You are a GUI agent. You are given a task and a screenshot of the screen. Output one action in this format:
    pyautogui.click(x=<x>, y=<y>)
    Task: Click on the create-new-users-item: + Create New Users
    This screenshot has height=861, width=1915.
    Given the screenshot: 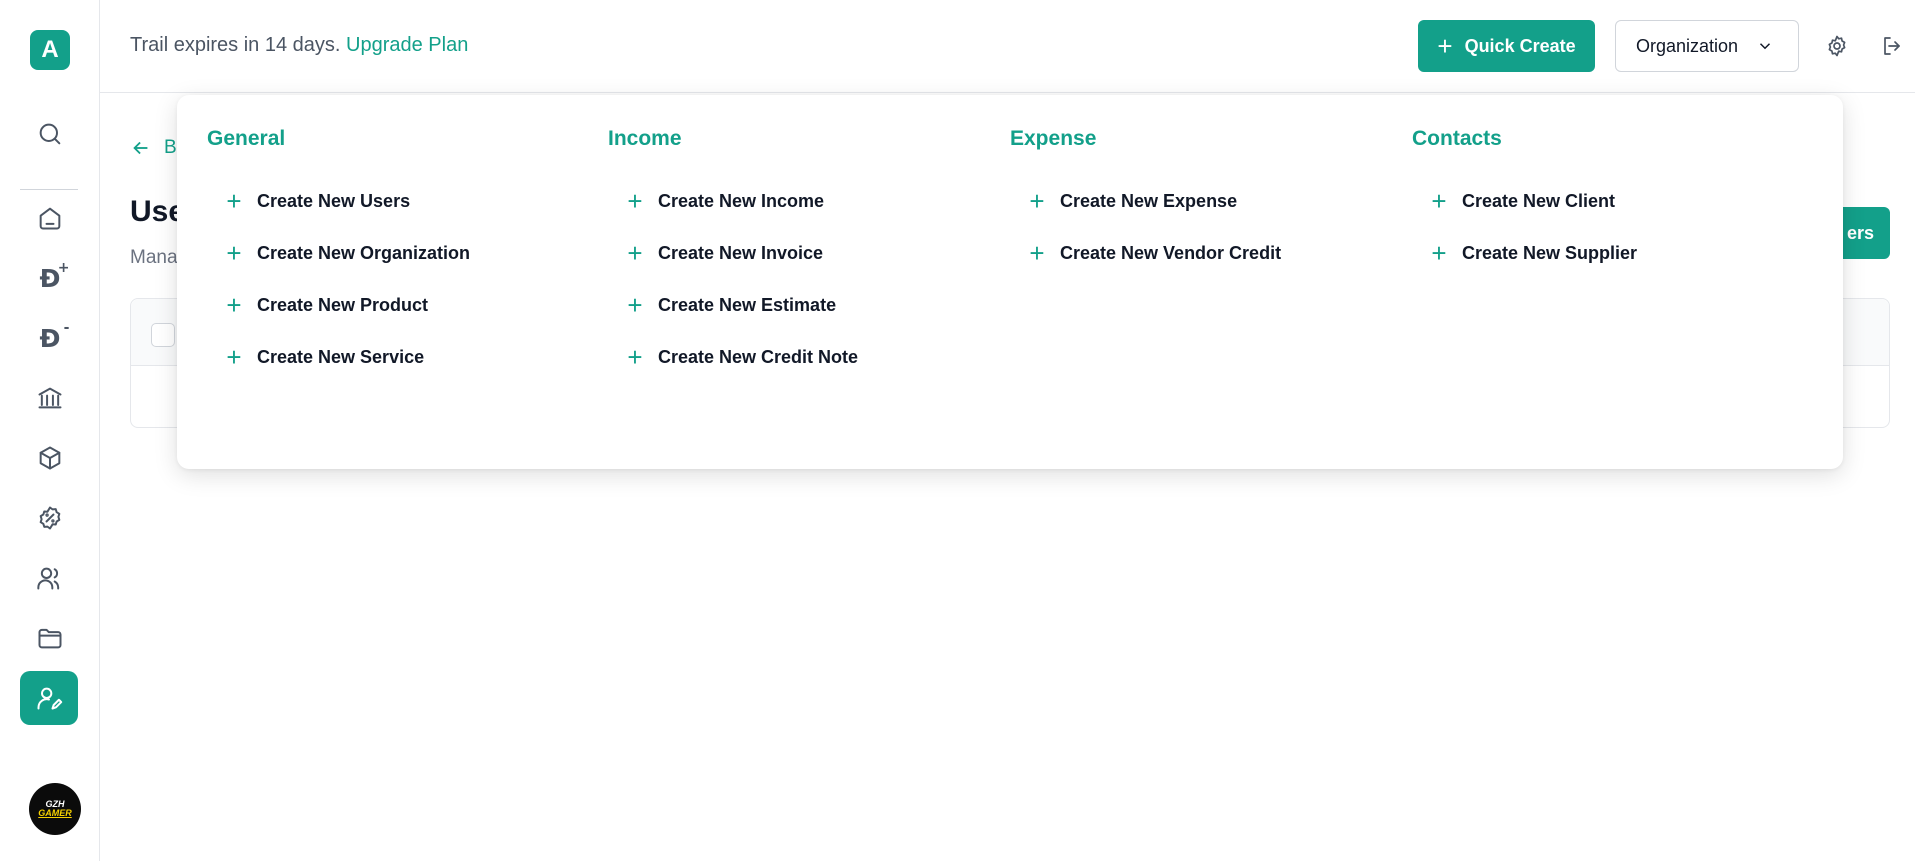 What is the action you would take?
    pyautogui.click(x=407, y=201)
    